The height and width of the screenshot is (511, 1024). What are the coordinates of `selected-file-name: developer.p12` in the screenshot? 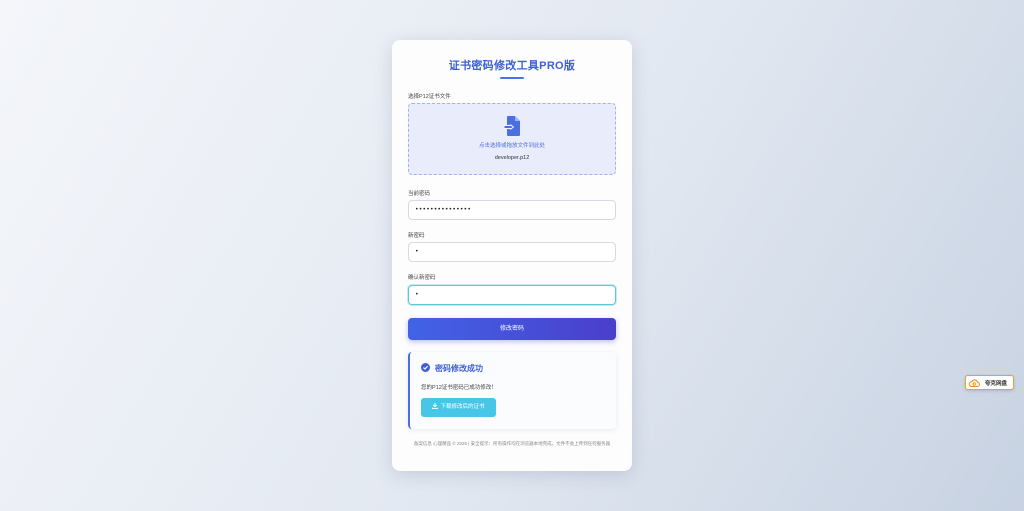 It's located at (512, 158).